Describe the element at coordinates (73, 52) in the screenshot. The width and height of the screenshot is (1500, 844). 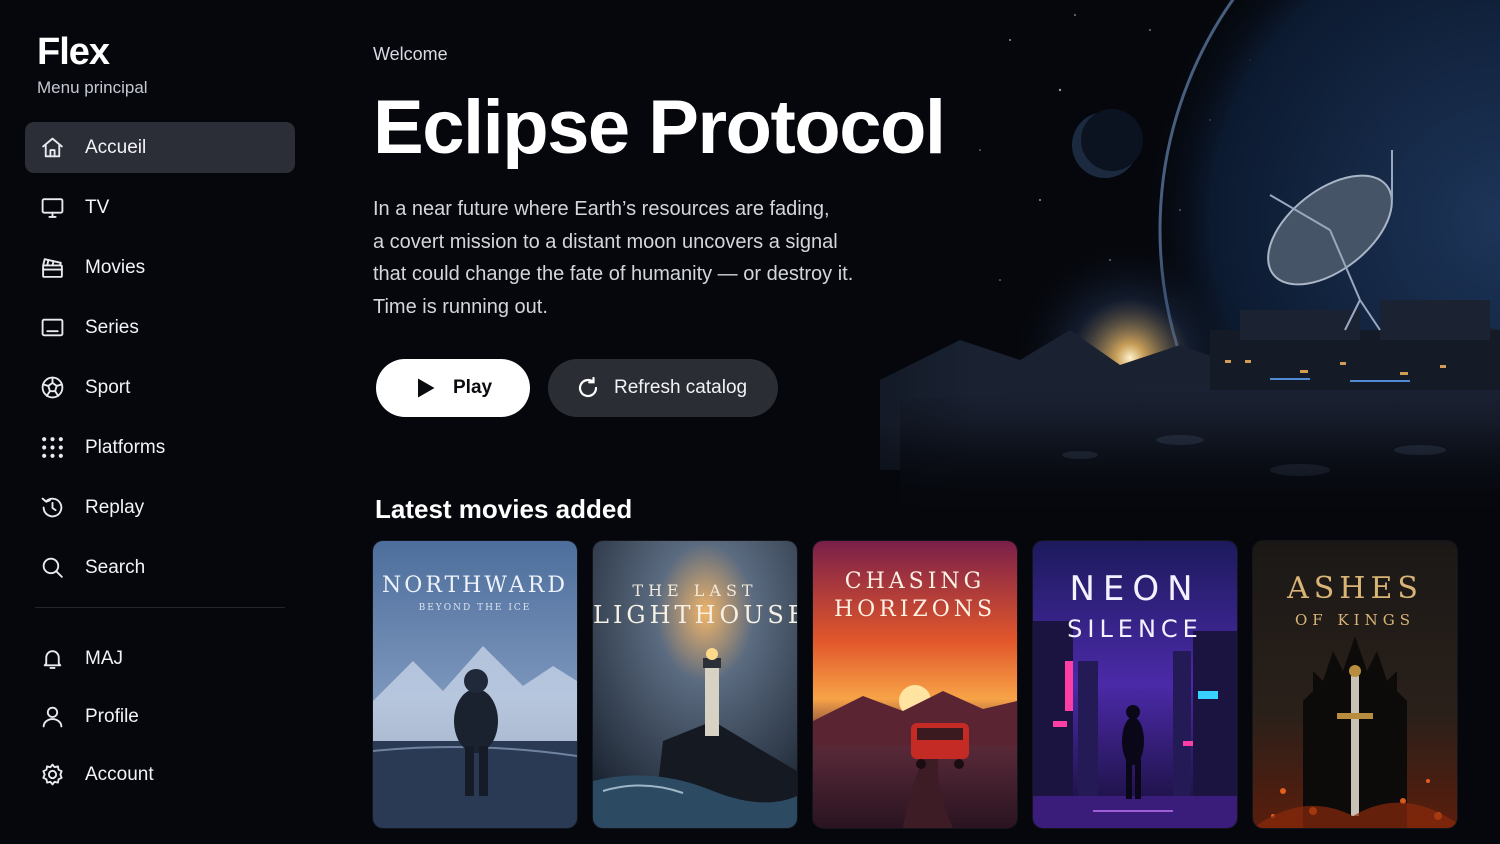
I see `app-name: Flex` at that location.